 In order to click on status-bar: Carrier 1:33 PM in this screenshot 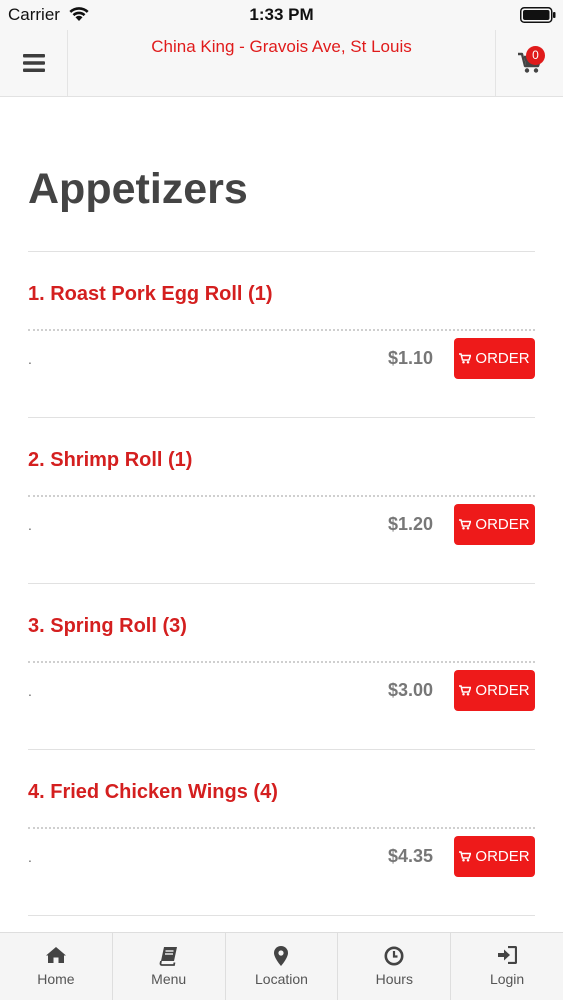, I will do `click(281, 15)`.